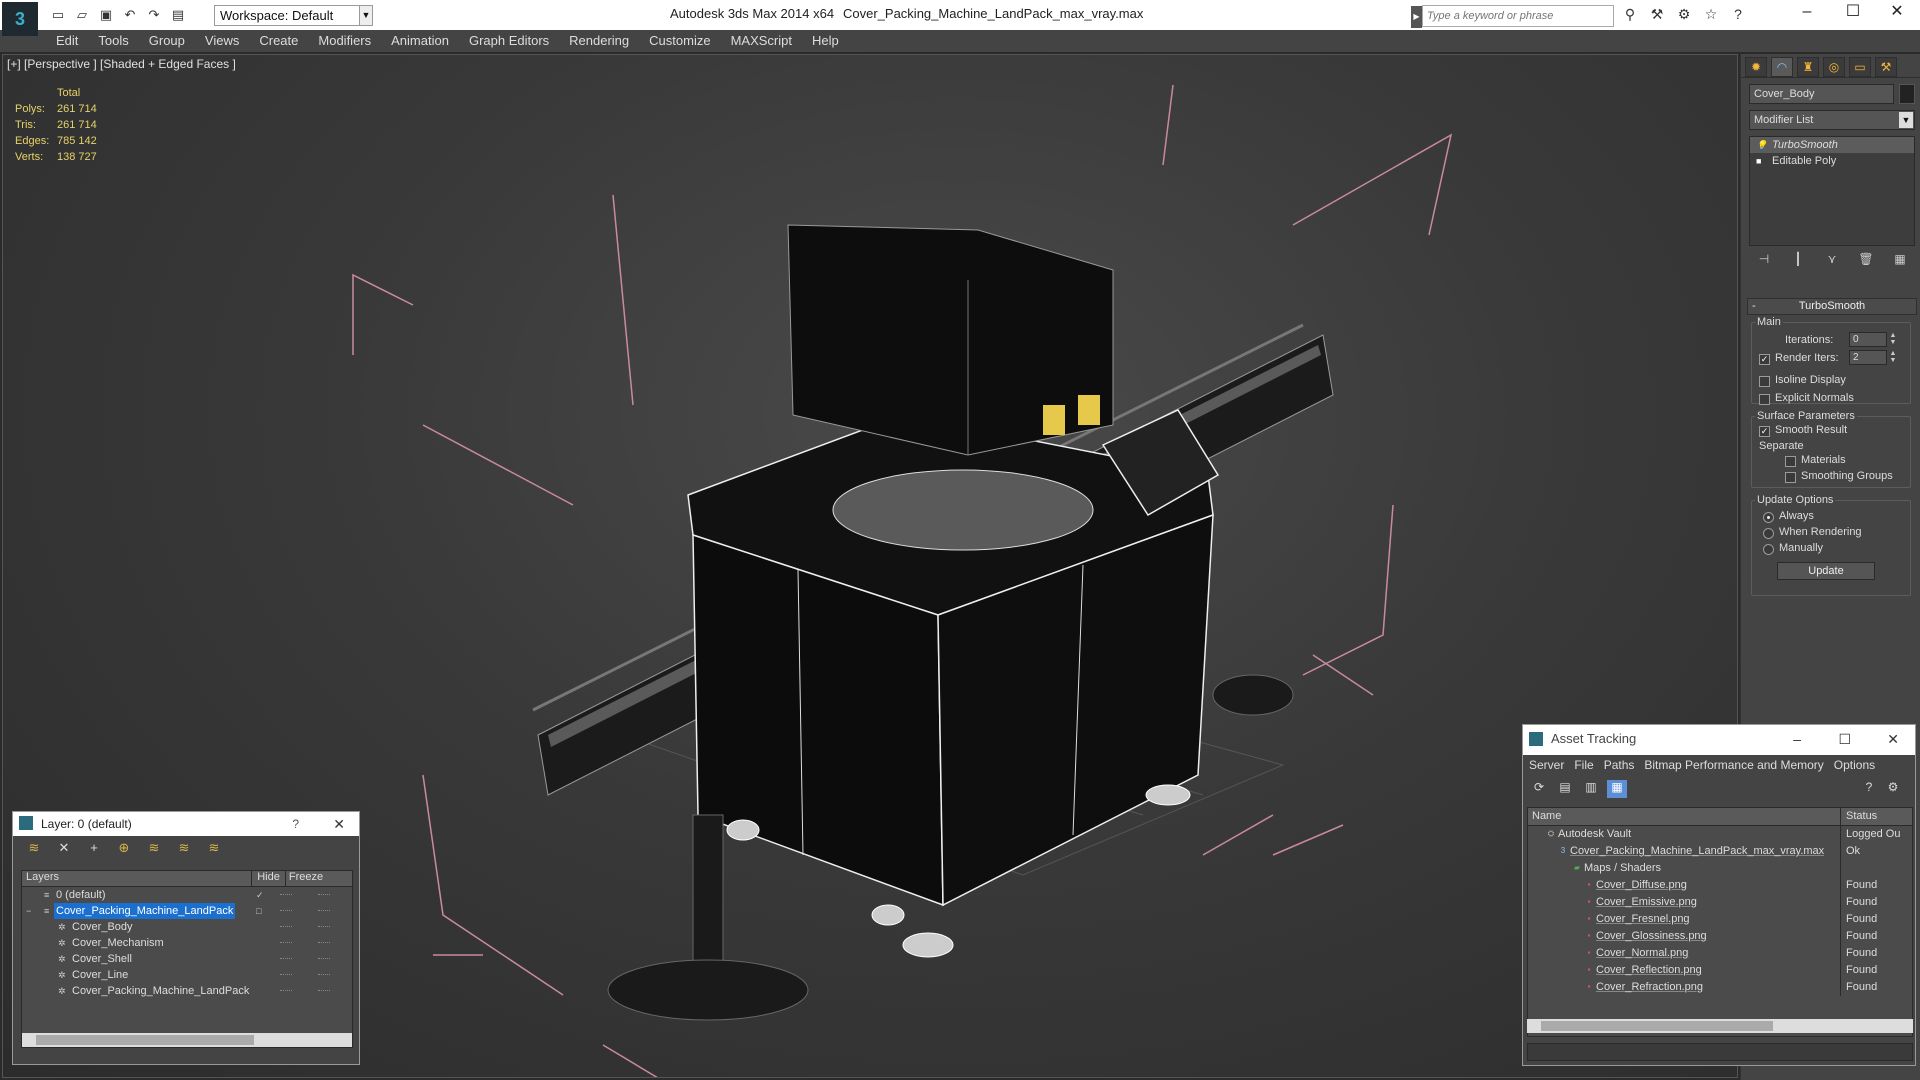 This screenshot has width=1920, height=1080. Describe the element at coordinates (1764, 399) in the screenshot. I see `explicit-normals-checkbox` at that location.